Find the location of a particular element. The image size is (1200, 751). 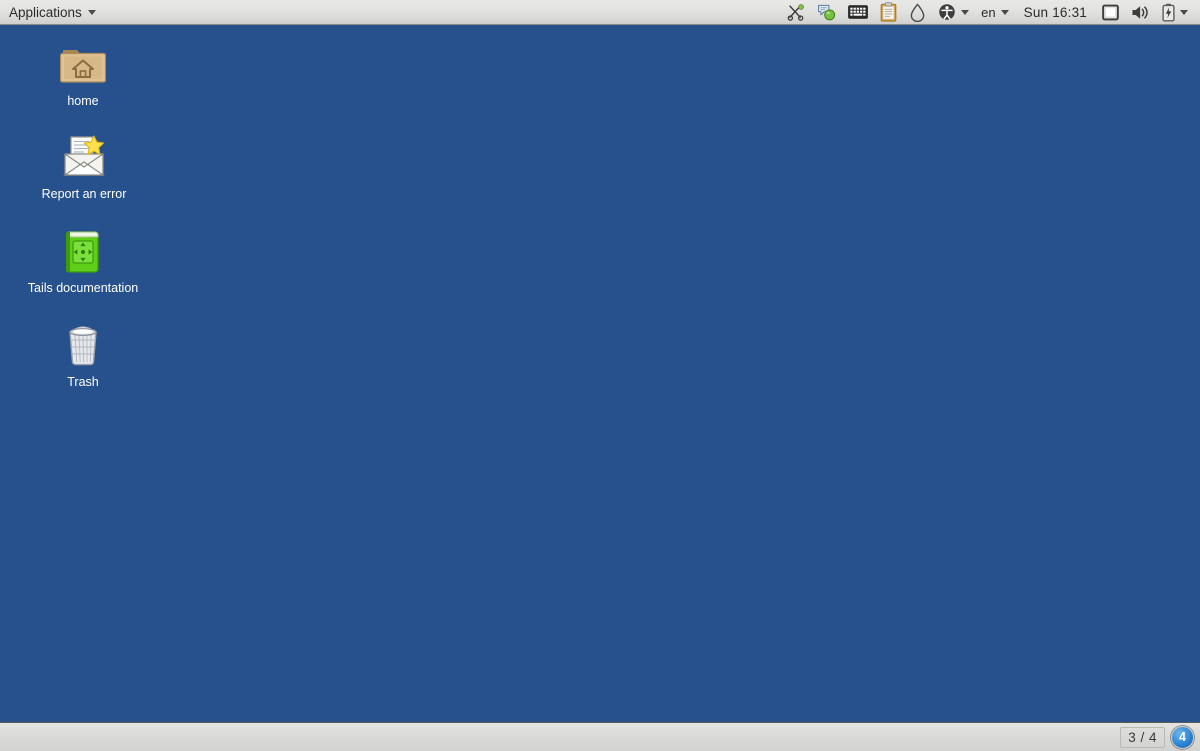

desktop-icon-home: home is located at coordinates (83, 74).